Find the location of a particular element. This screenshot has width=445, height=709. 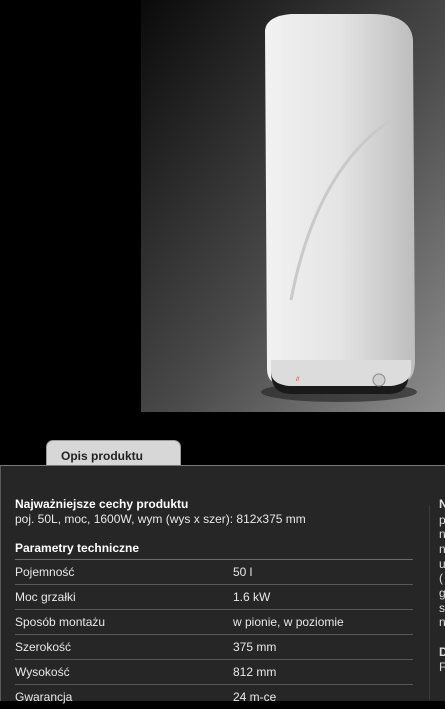

param-value: 1.6 kW is located at coordinates (252, 597).